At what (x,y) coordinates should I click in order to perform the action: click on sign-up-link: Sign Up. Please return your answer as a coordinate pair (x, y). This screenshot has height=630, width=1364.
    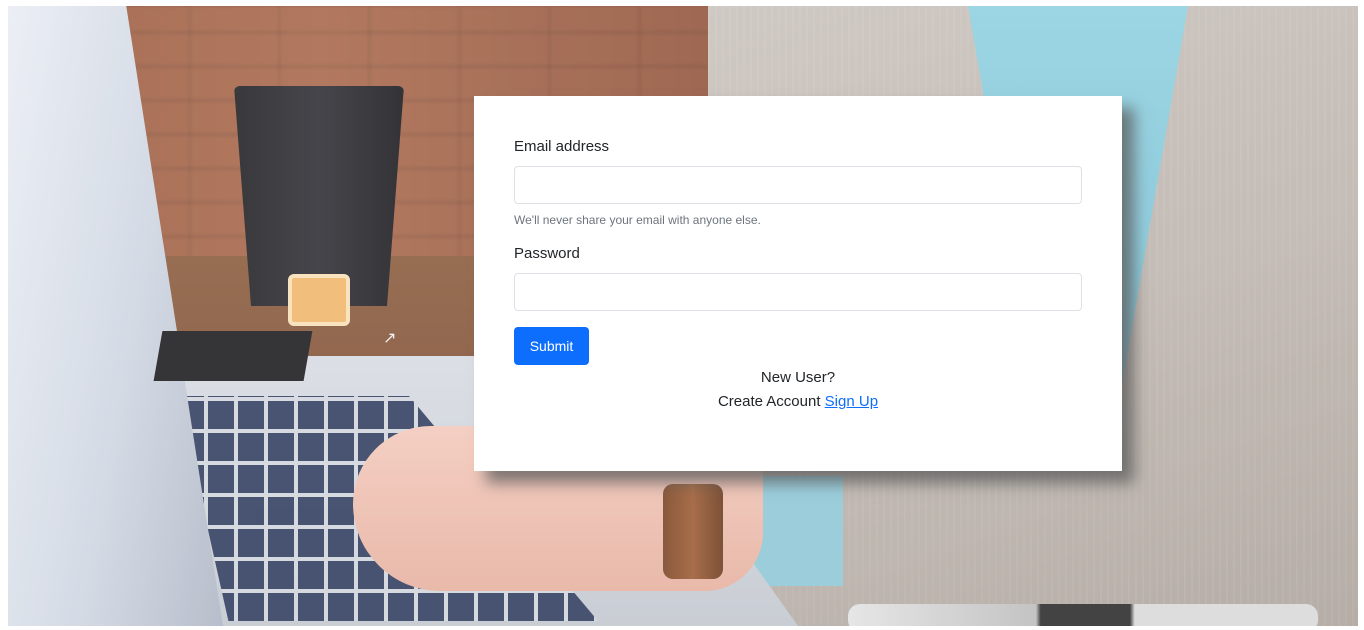
    Looking at the image, I should click on (851, 401).